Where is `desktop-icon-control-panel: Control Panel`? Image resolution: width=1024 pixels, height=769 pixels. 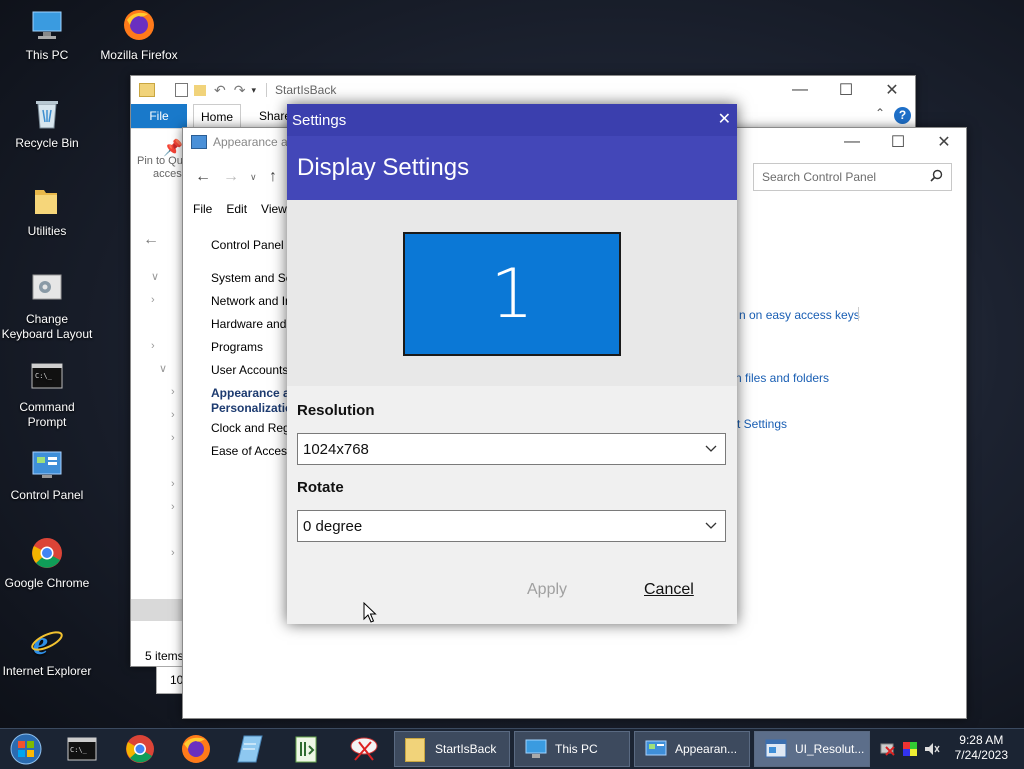
desktop-icon-control-panel: Control Panel is located at coordinates (47, 475).